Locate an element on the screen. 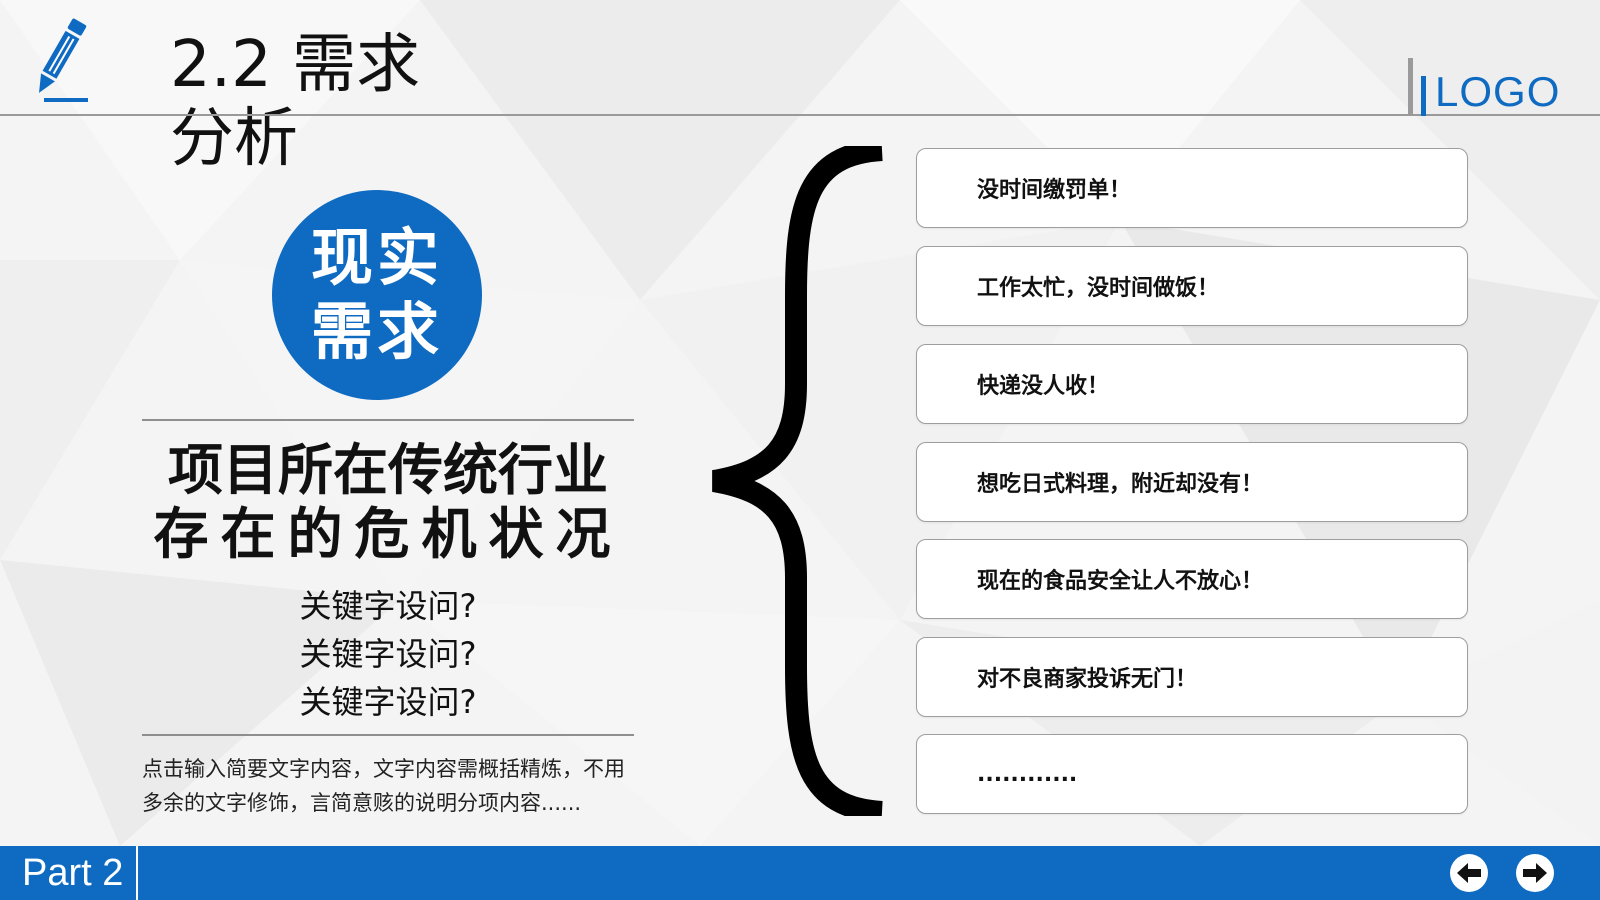 The width and height of the screenshot is (1600, 900). headline-line-1: 项目所在传统行业 is located at coordinates (387, 470).